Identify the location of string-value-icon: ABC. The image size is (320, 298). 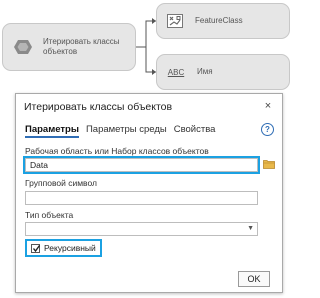
(176, 72).